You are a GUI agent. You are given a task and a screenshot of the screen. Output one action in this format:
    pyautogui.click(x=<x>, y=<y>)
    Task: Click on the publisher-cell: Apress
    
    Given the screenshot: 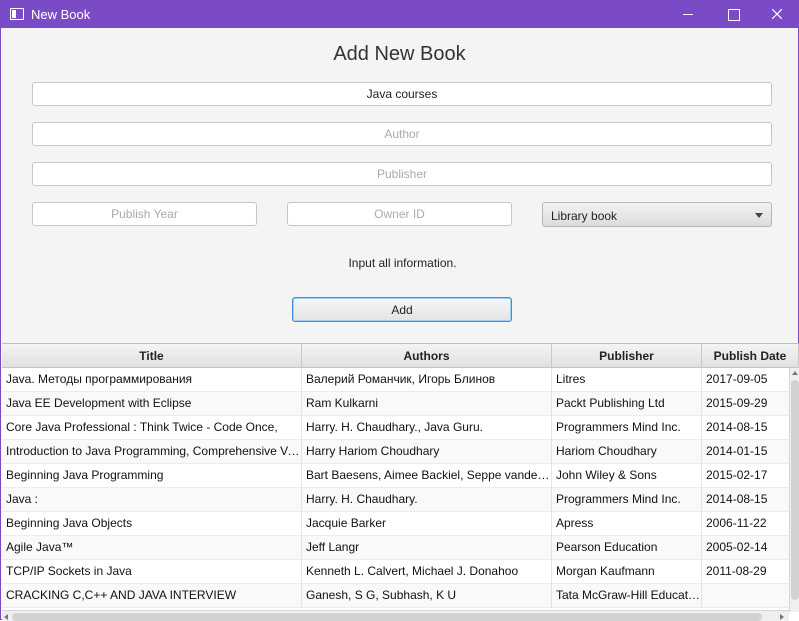 What is the action you would take?
    pyautogui.click(x=627, y=524)
    